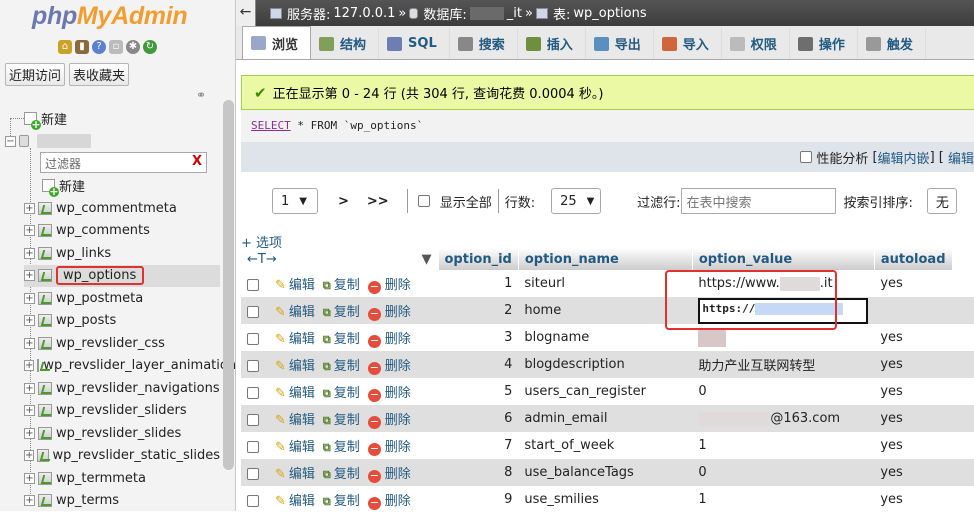 Image resolution: width=974 pixels, height=513 pixels. Describe the element at coordinates (423, 201) in the screenshot. I see `show-all-checkbox` at that location.